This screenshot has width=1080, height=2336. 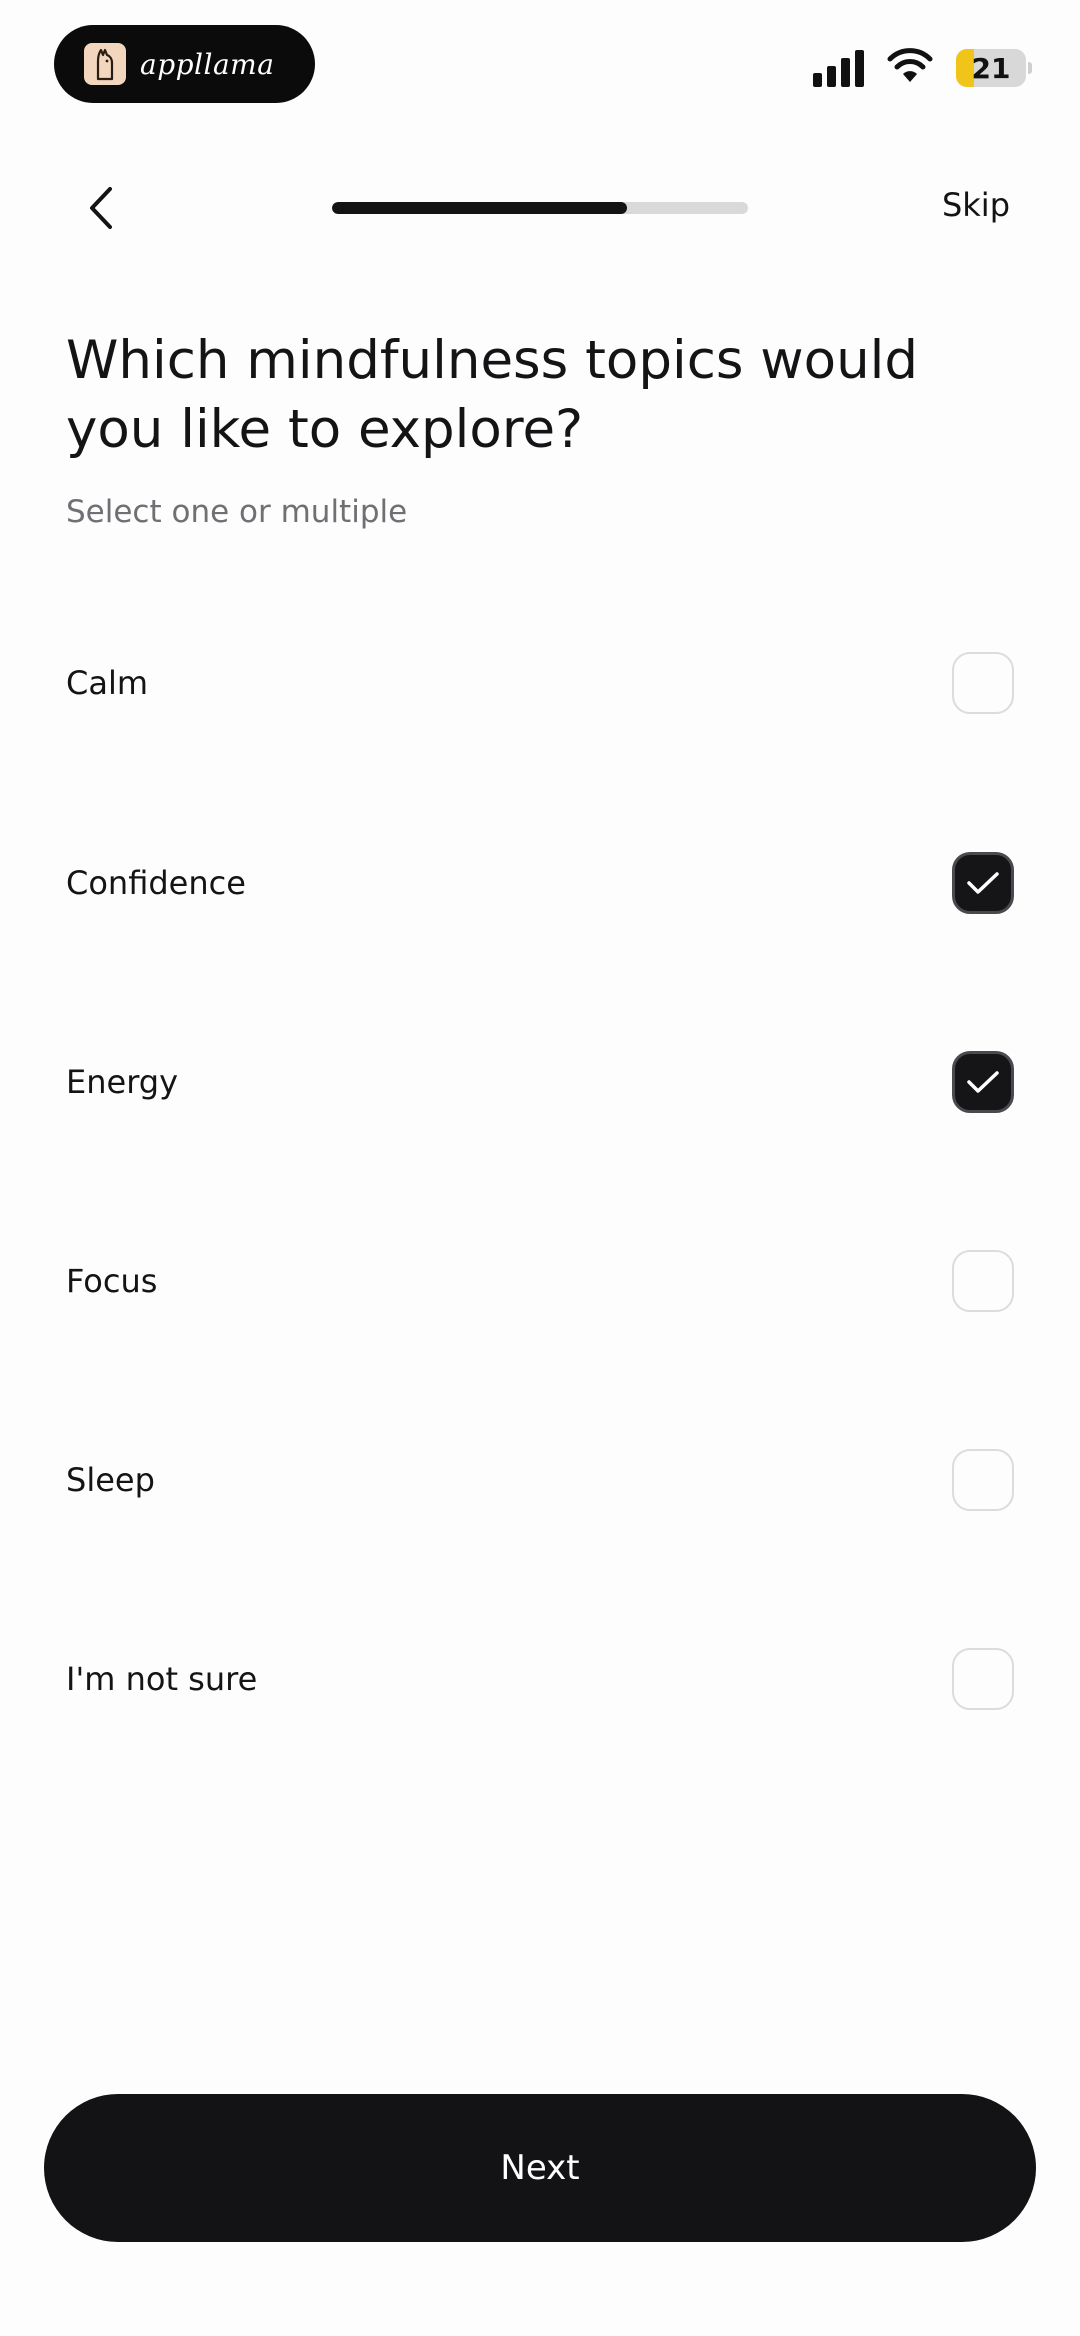 I want to click on option-focus: Focus, so click(x=540, y=1281).